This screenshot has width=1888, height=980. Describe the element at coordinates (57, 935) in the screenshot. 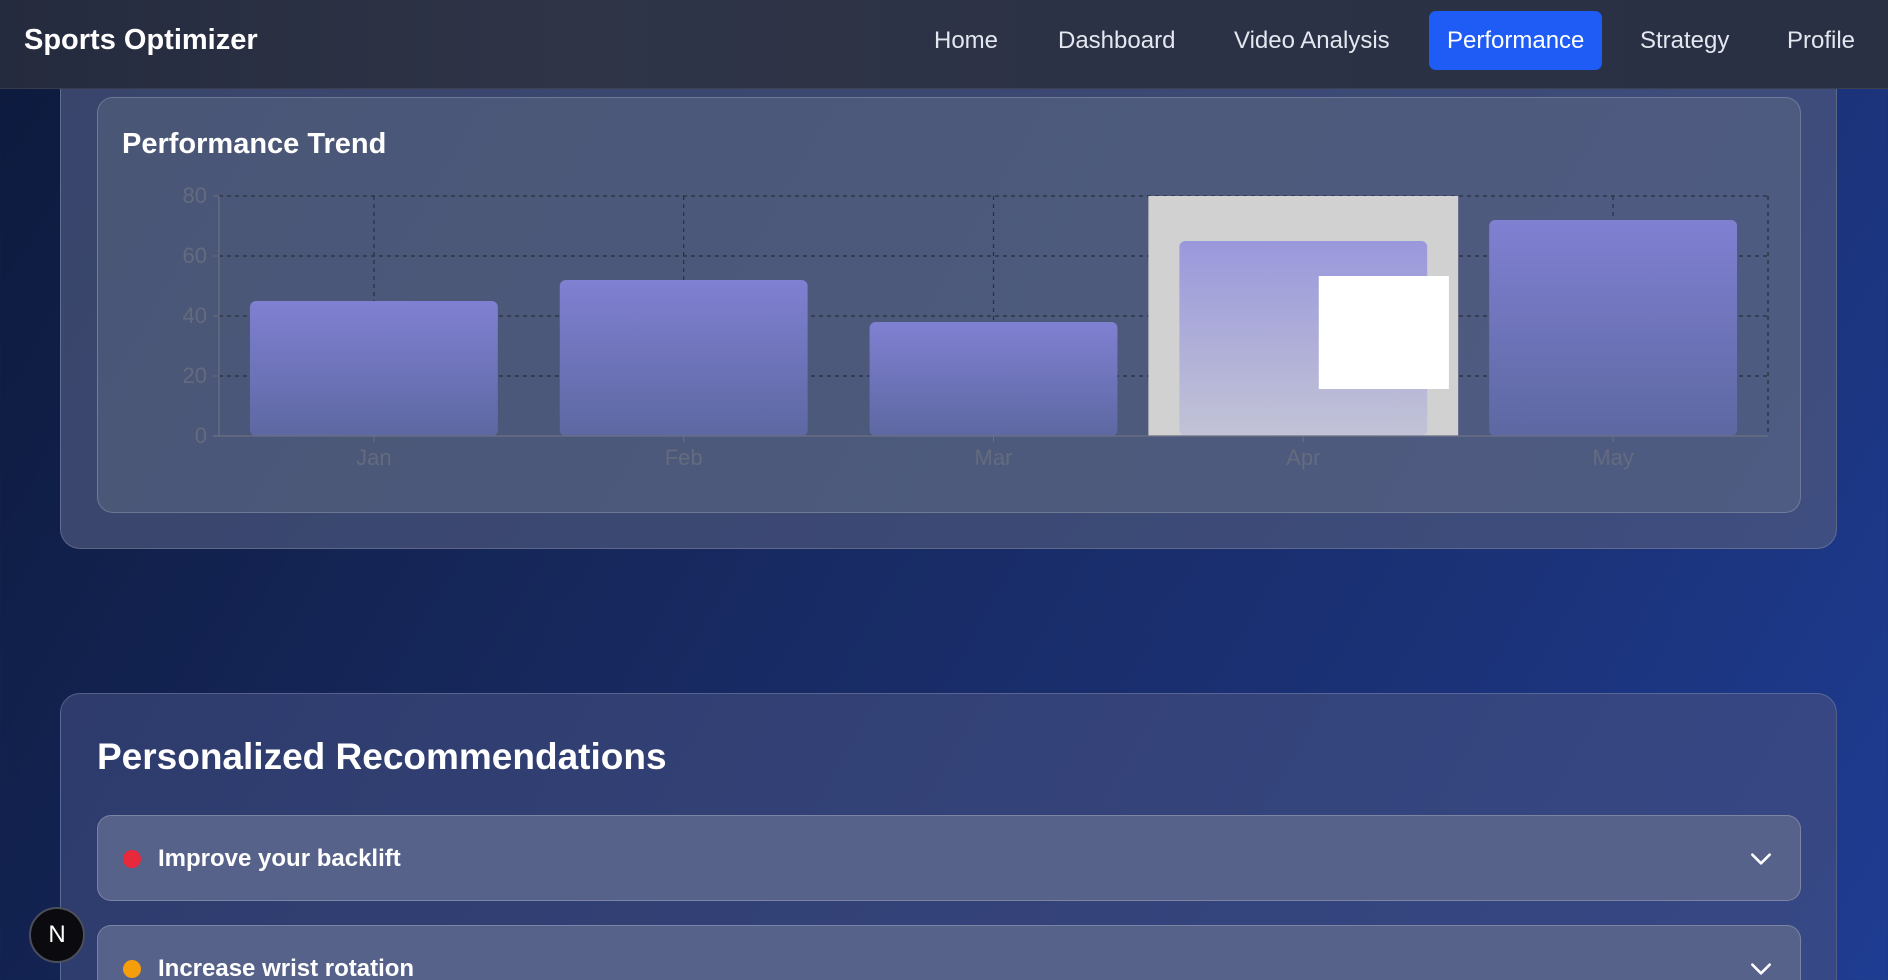

I see `n-badge: N` at that location.